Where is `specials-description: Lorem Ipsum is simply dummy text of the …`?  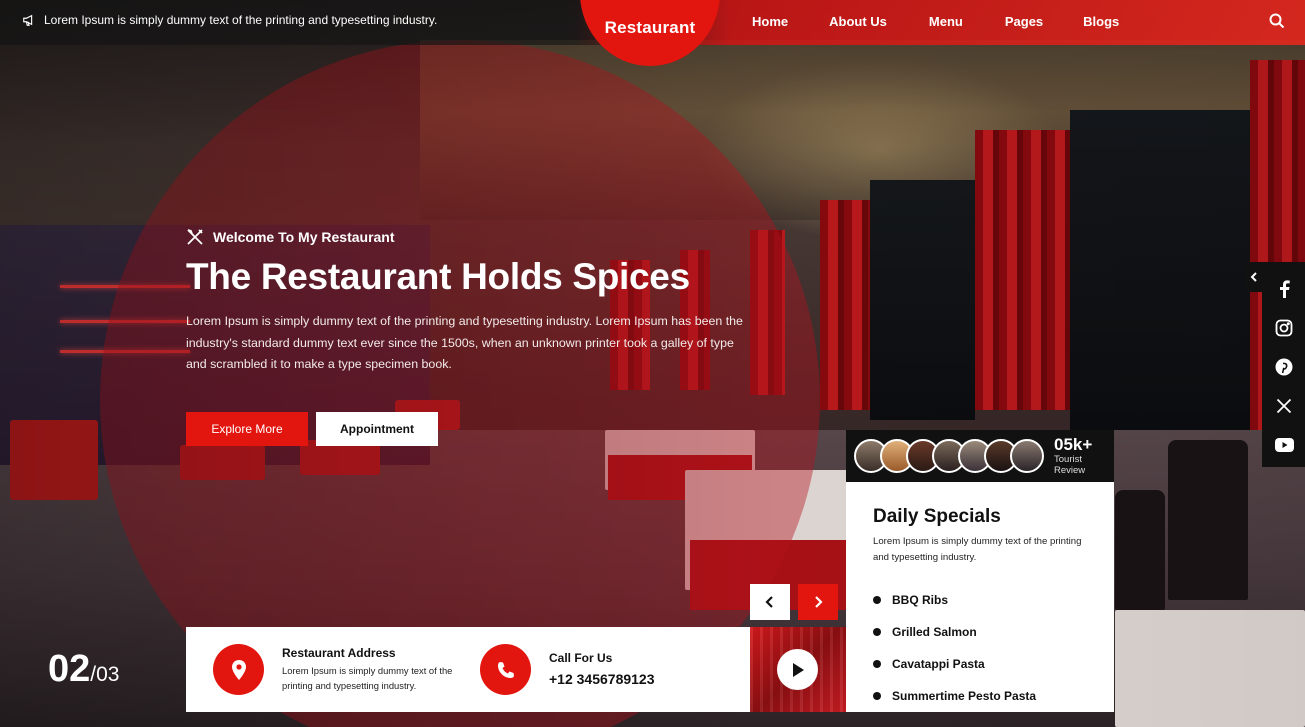
specials-description: Lorem Ipsum is simply dummy text of the … is located at coordinates (977, 549).